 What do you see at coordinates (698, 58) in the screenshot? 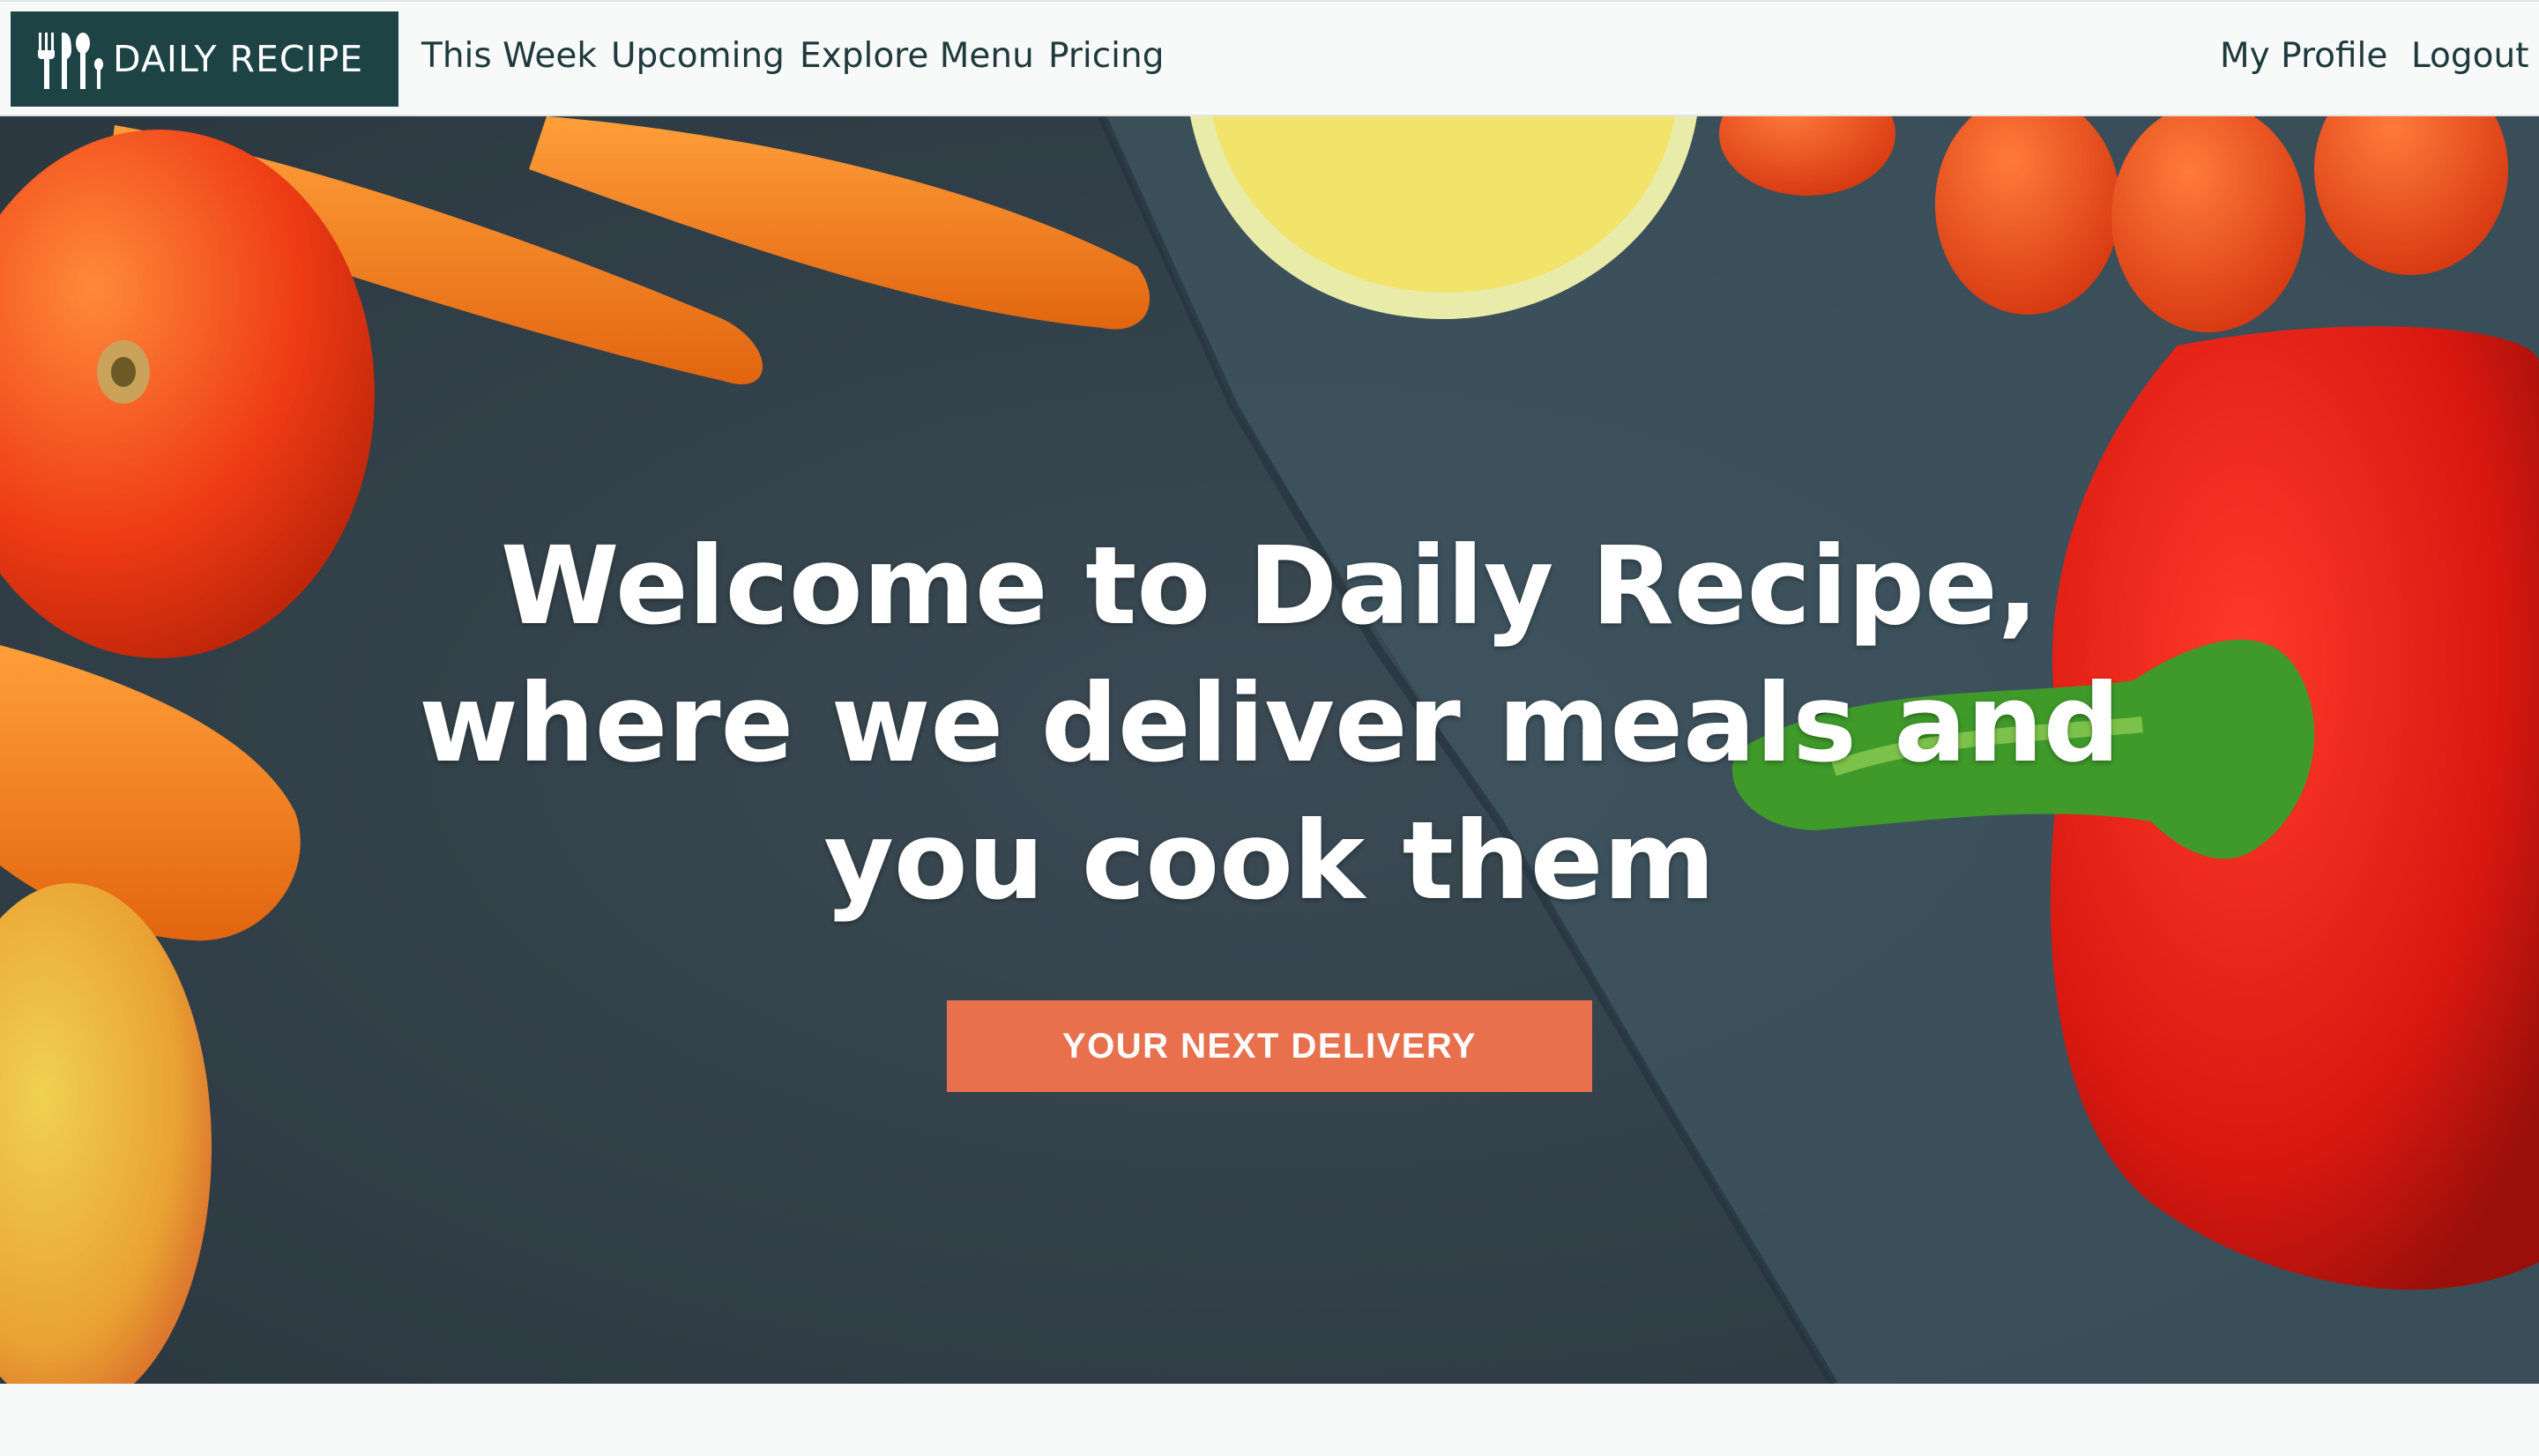
I see `nav-upcoming: Upcoming` at bounding box center [698, 58].